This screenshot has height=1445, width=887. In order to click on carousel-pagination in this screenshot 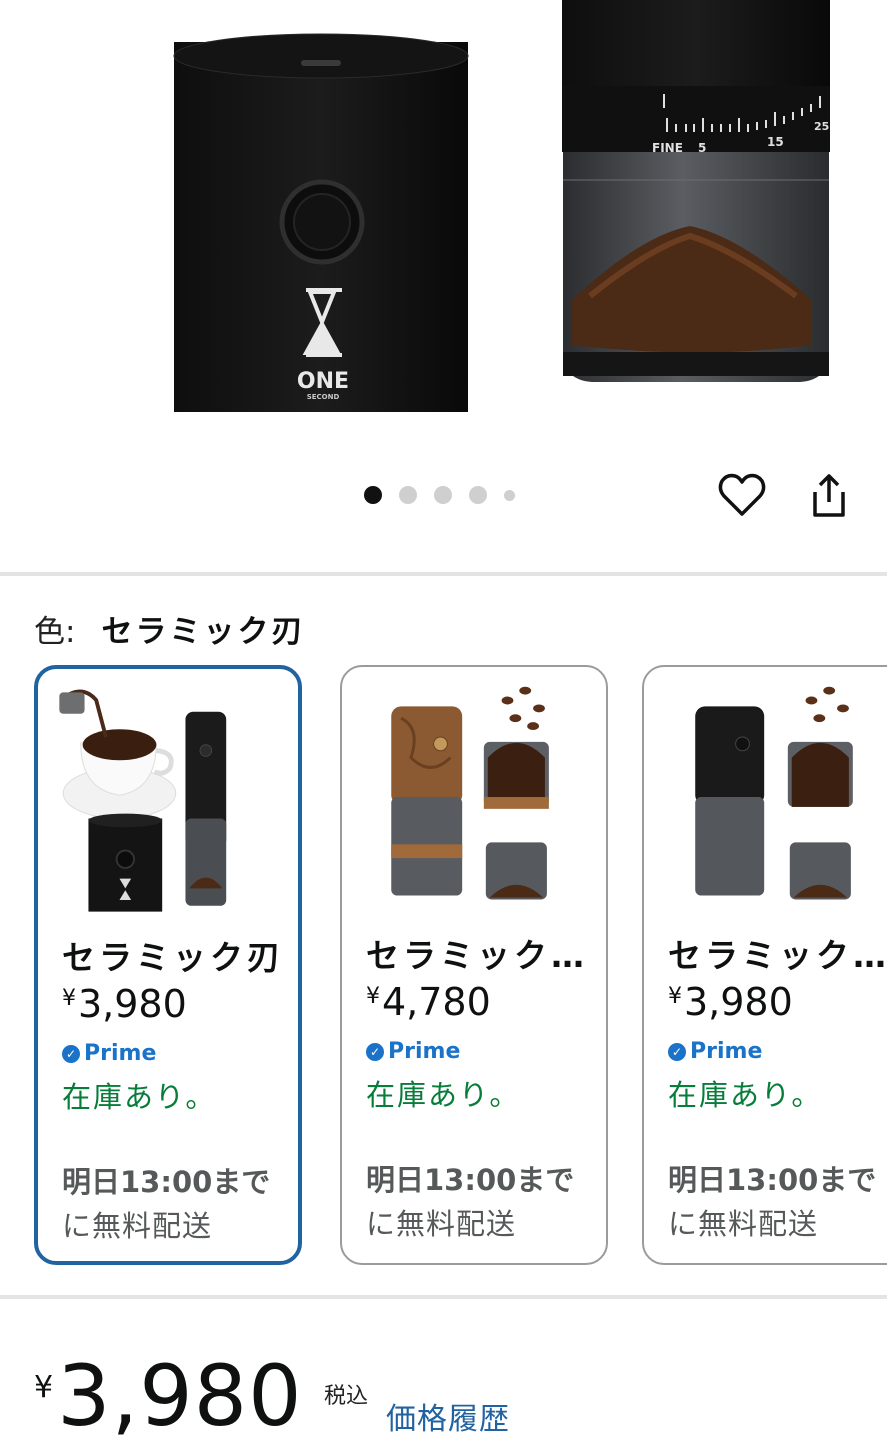, I will do `click(439, 495)`.